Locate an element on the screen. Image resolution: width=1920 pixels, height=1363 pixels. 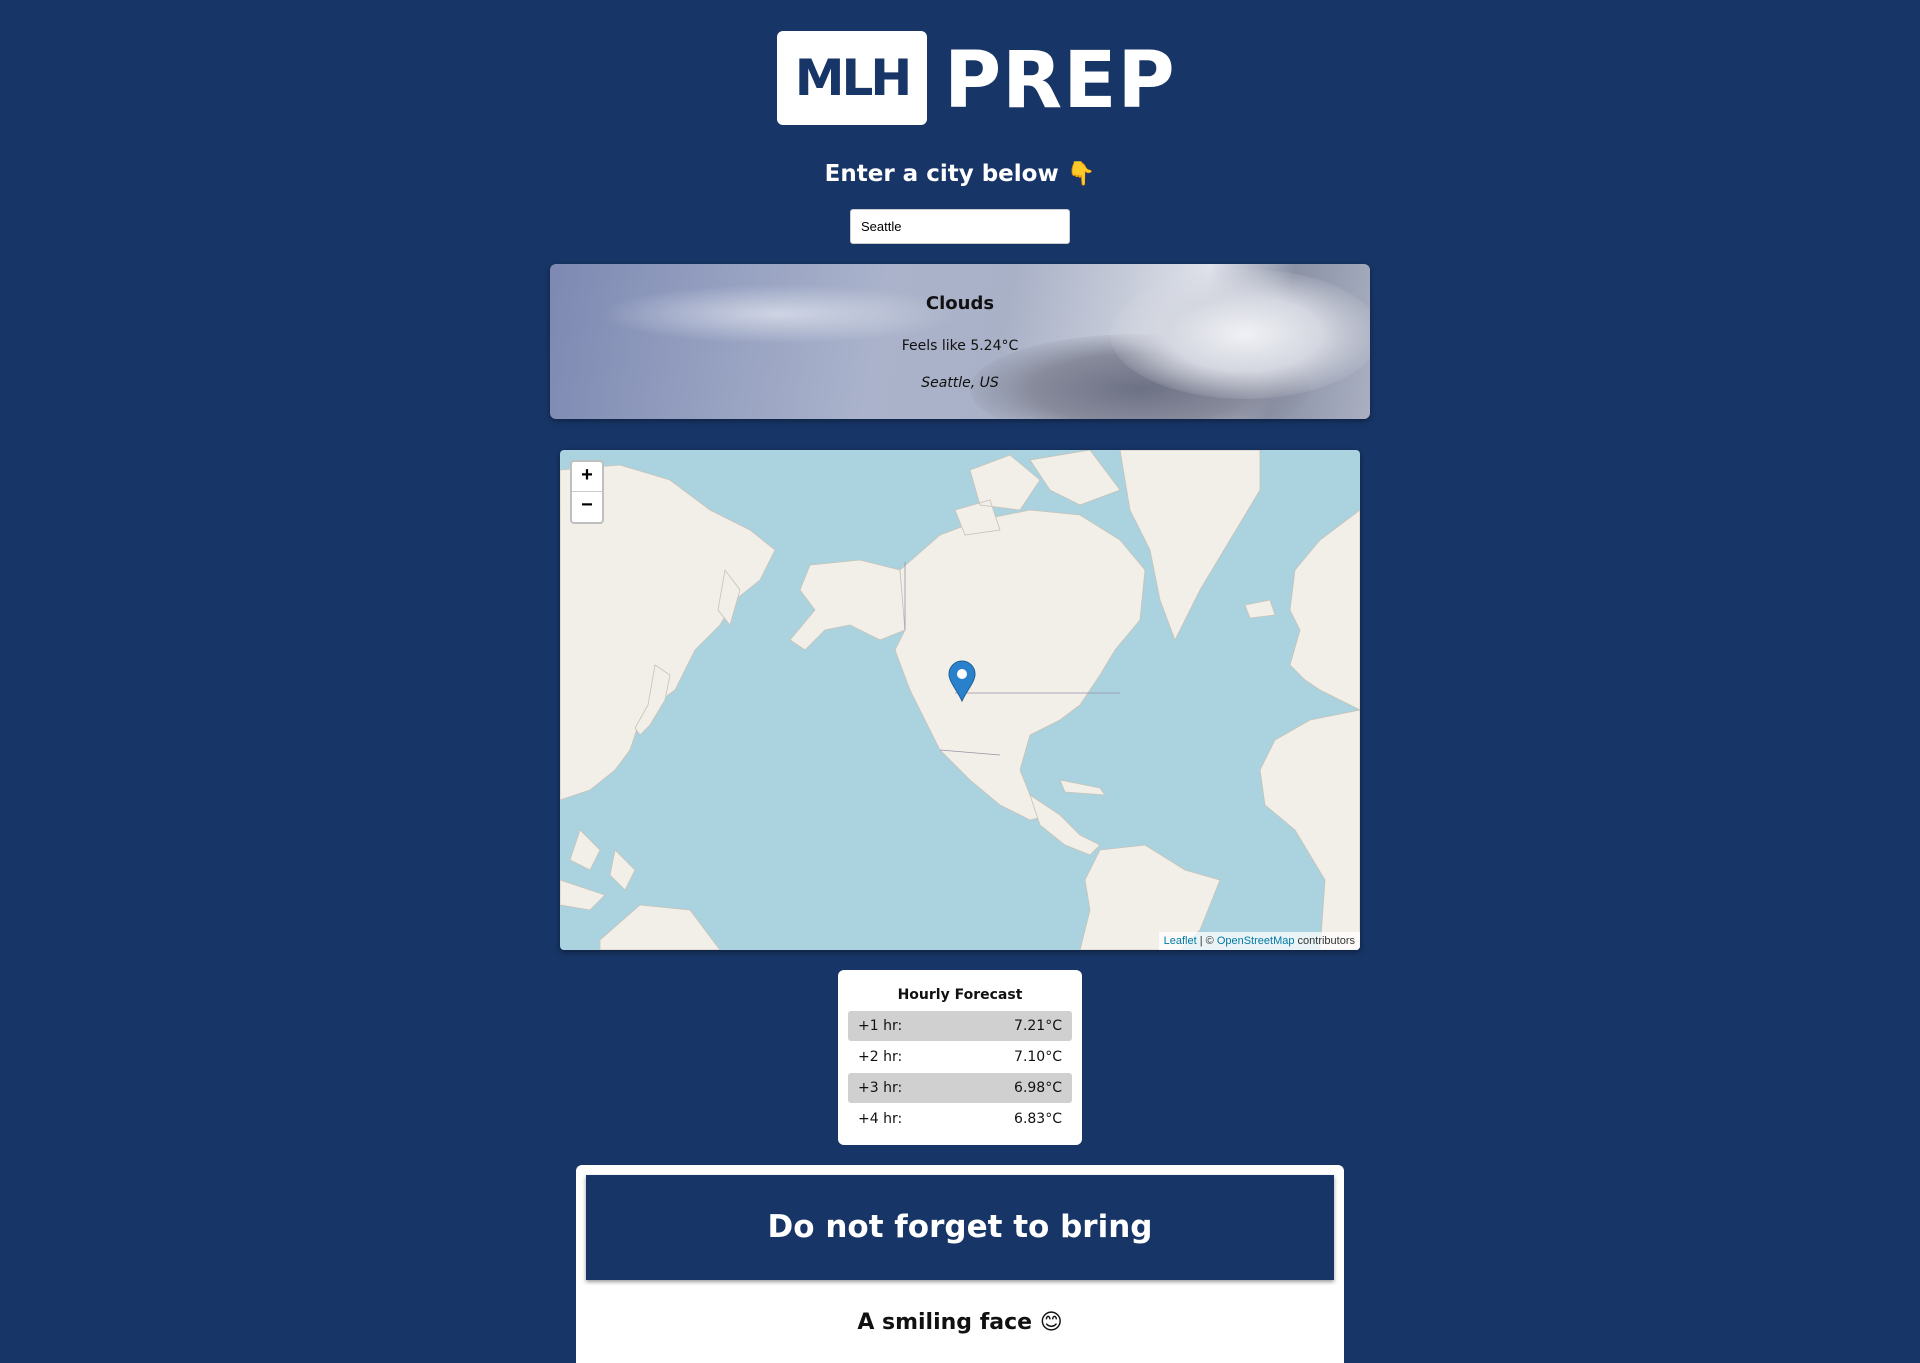
city-search-input is located at coordinates (960, 226).